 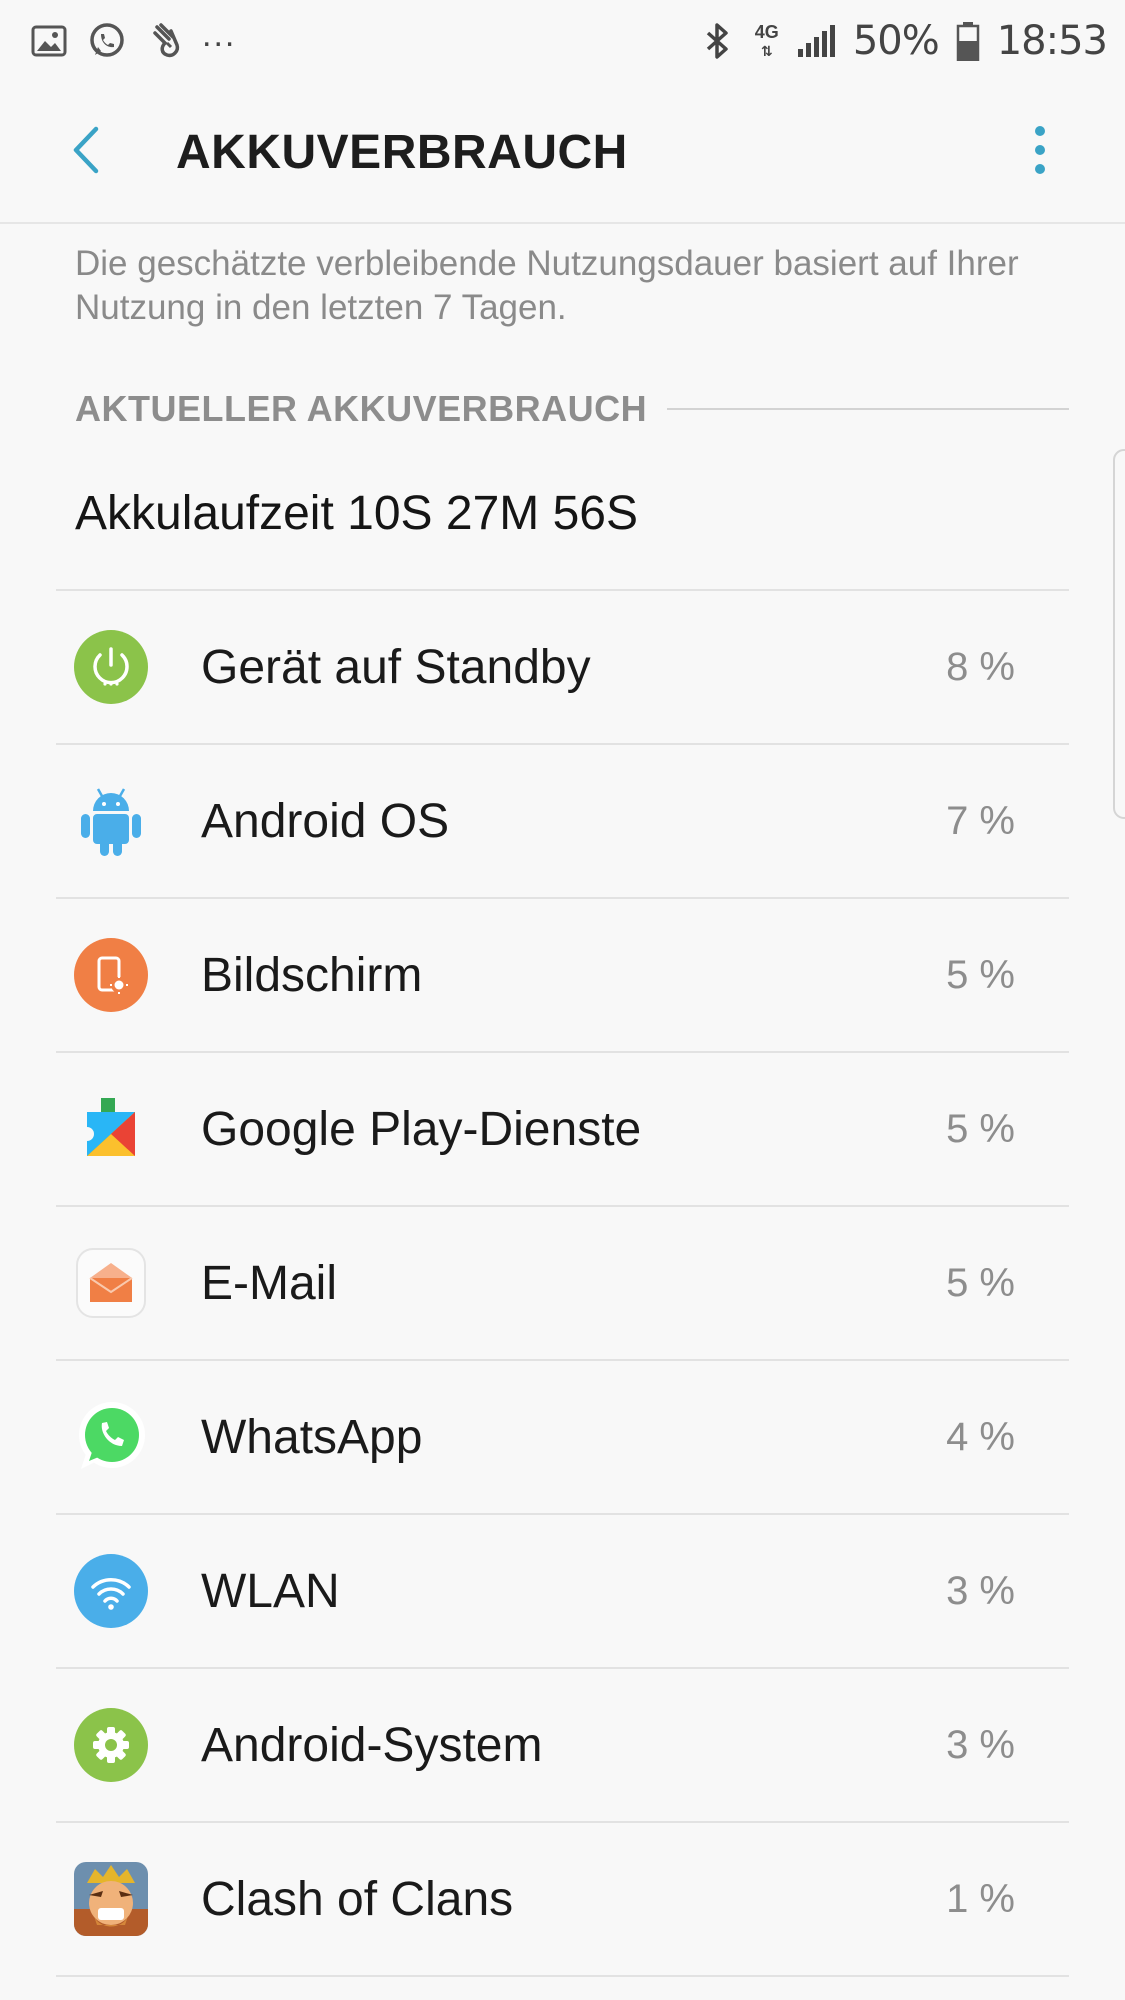 I want to click on status-bar: ... 4G ⇅ 50% 18:53, so click(x=562, y=41).